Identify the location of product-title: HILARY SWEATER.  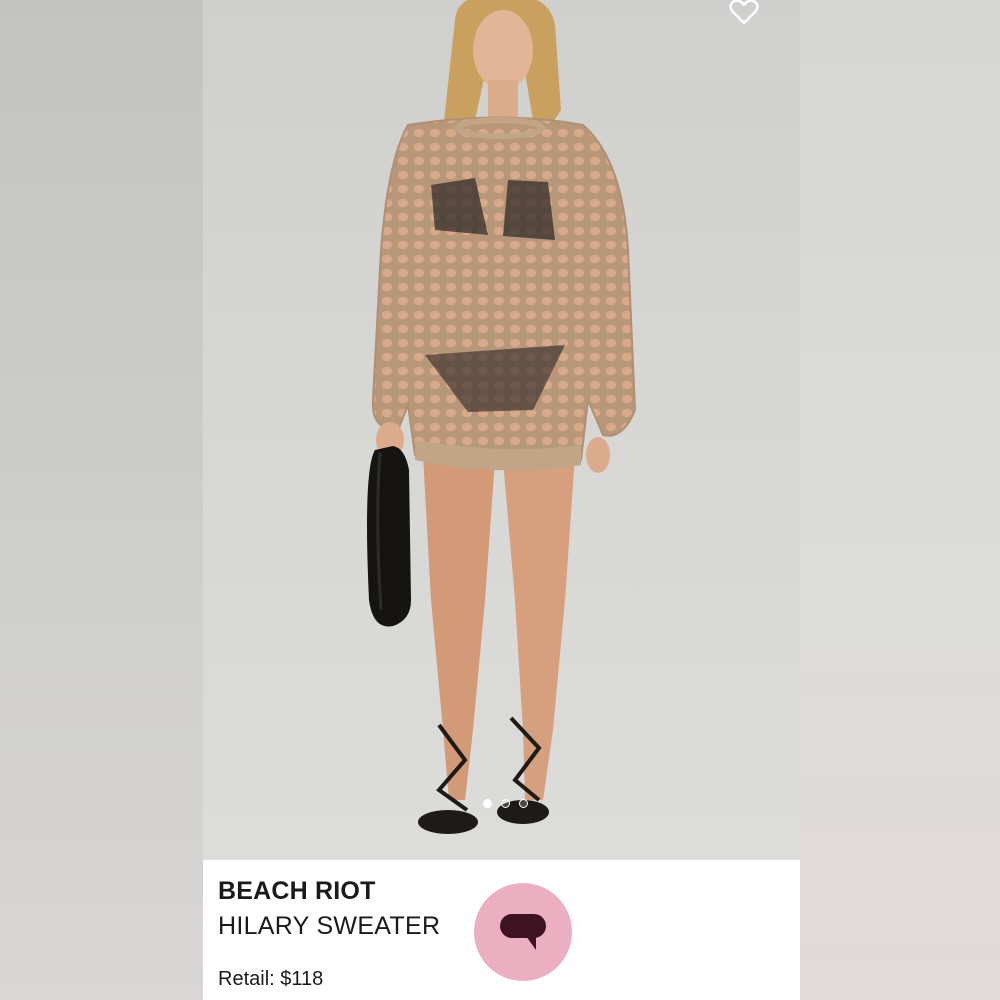
(329, 926).